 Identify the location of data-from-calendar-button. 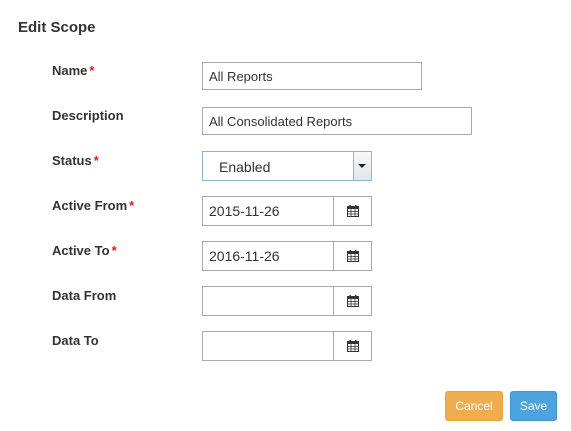
(352, 301).